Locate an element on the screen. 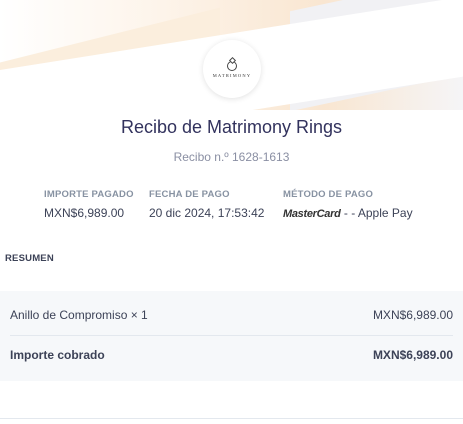 This screenshot has height=424, width=463. payment-method-block: MÉTODO DE PAGO MasterCard - - Apple Pay is located at coordinates (348, 204).